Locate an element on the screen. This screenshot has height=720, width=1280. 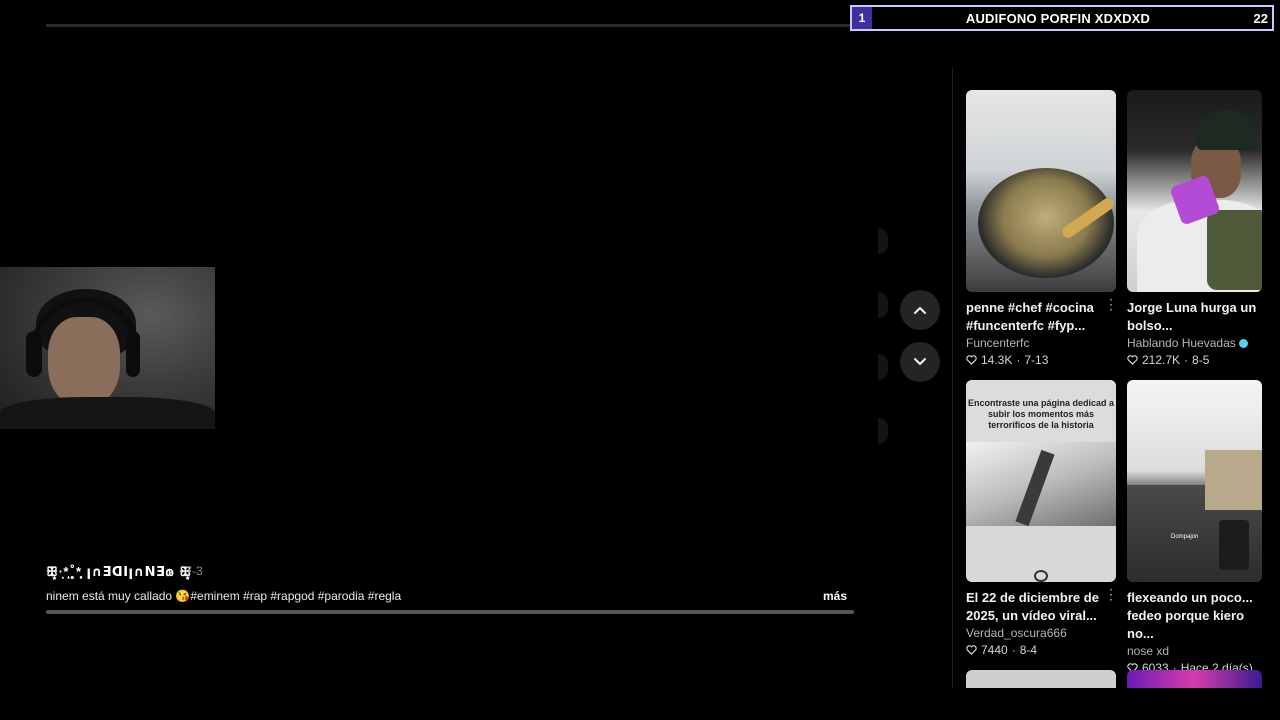
video-date: · 7-3 is located at coordinates (190, 571).